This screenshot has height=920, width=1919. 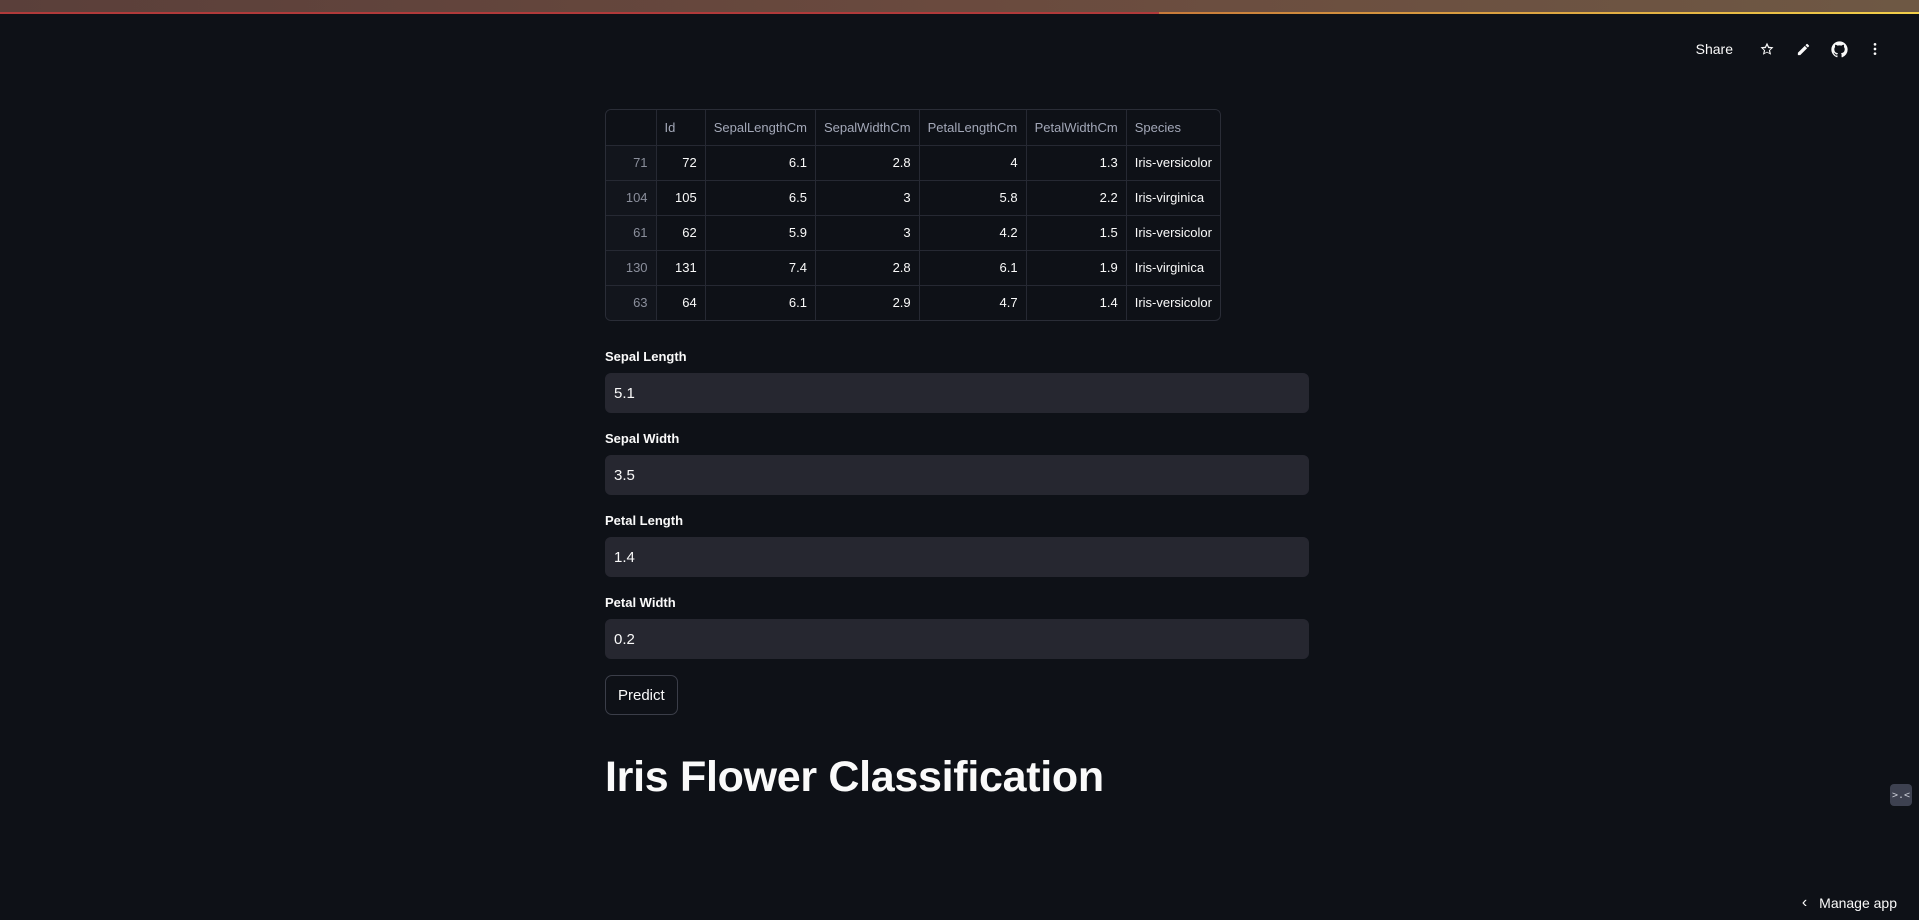 I want to click on share-button: Share, so click(x=1714, y=49).